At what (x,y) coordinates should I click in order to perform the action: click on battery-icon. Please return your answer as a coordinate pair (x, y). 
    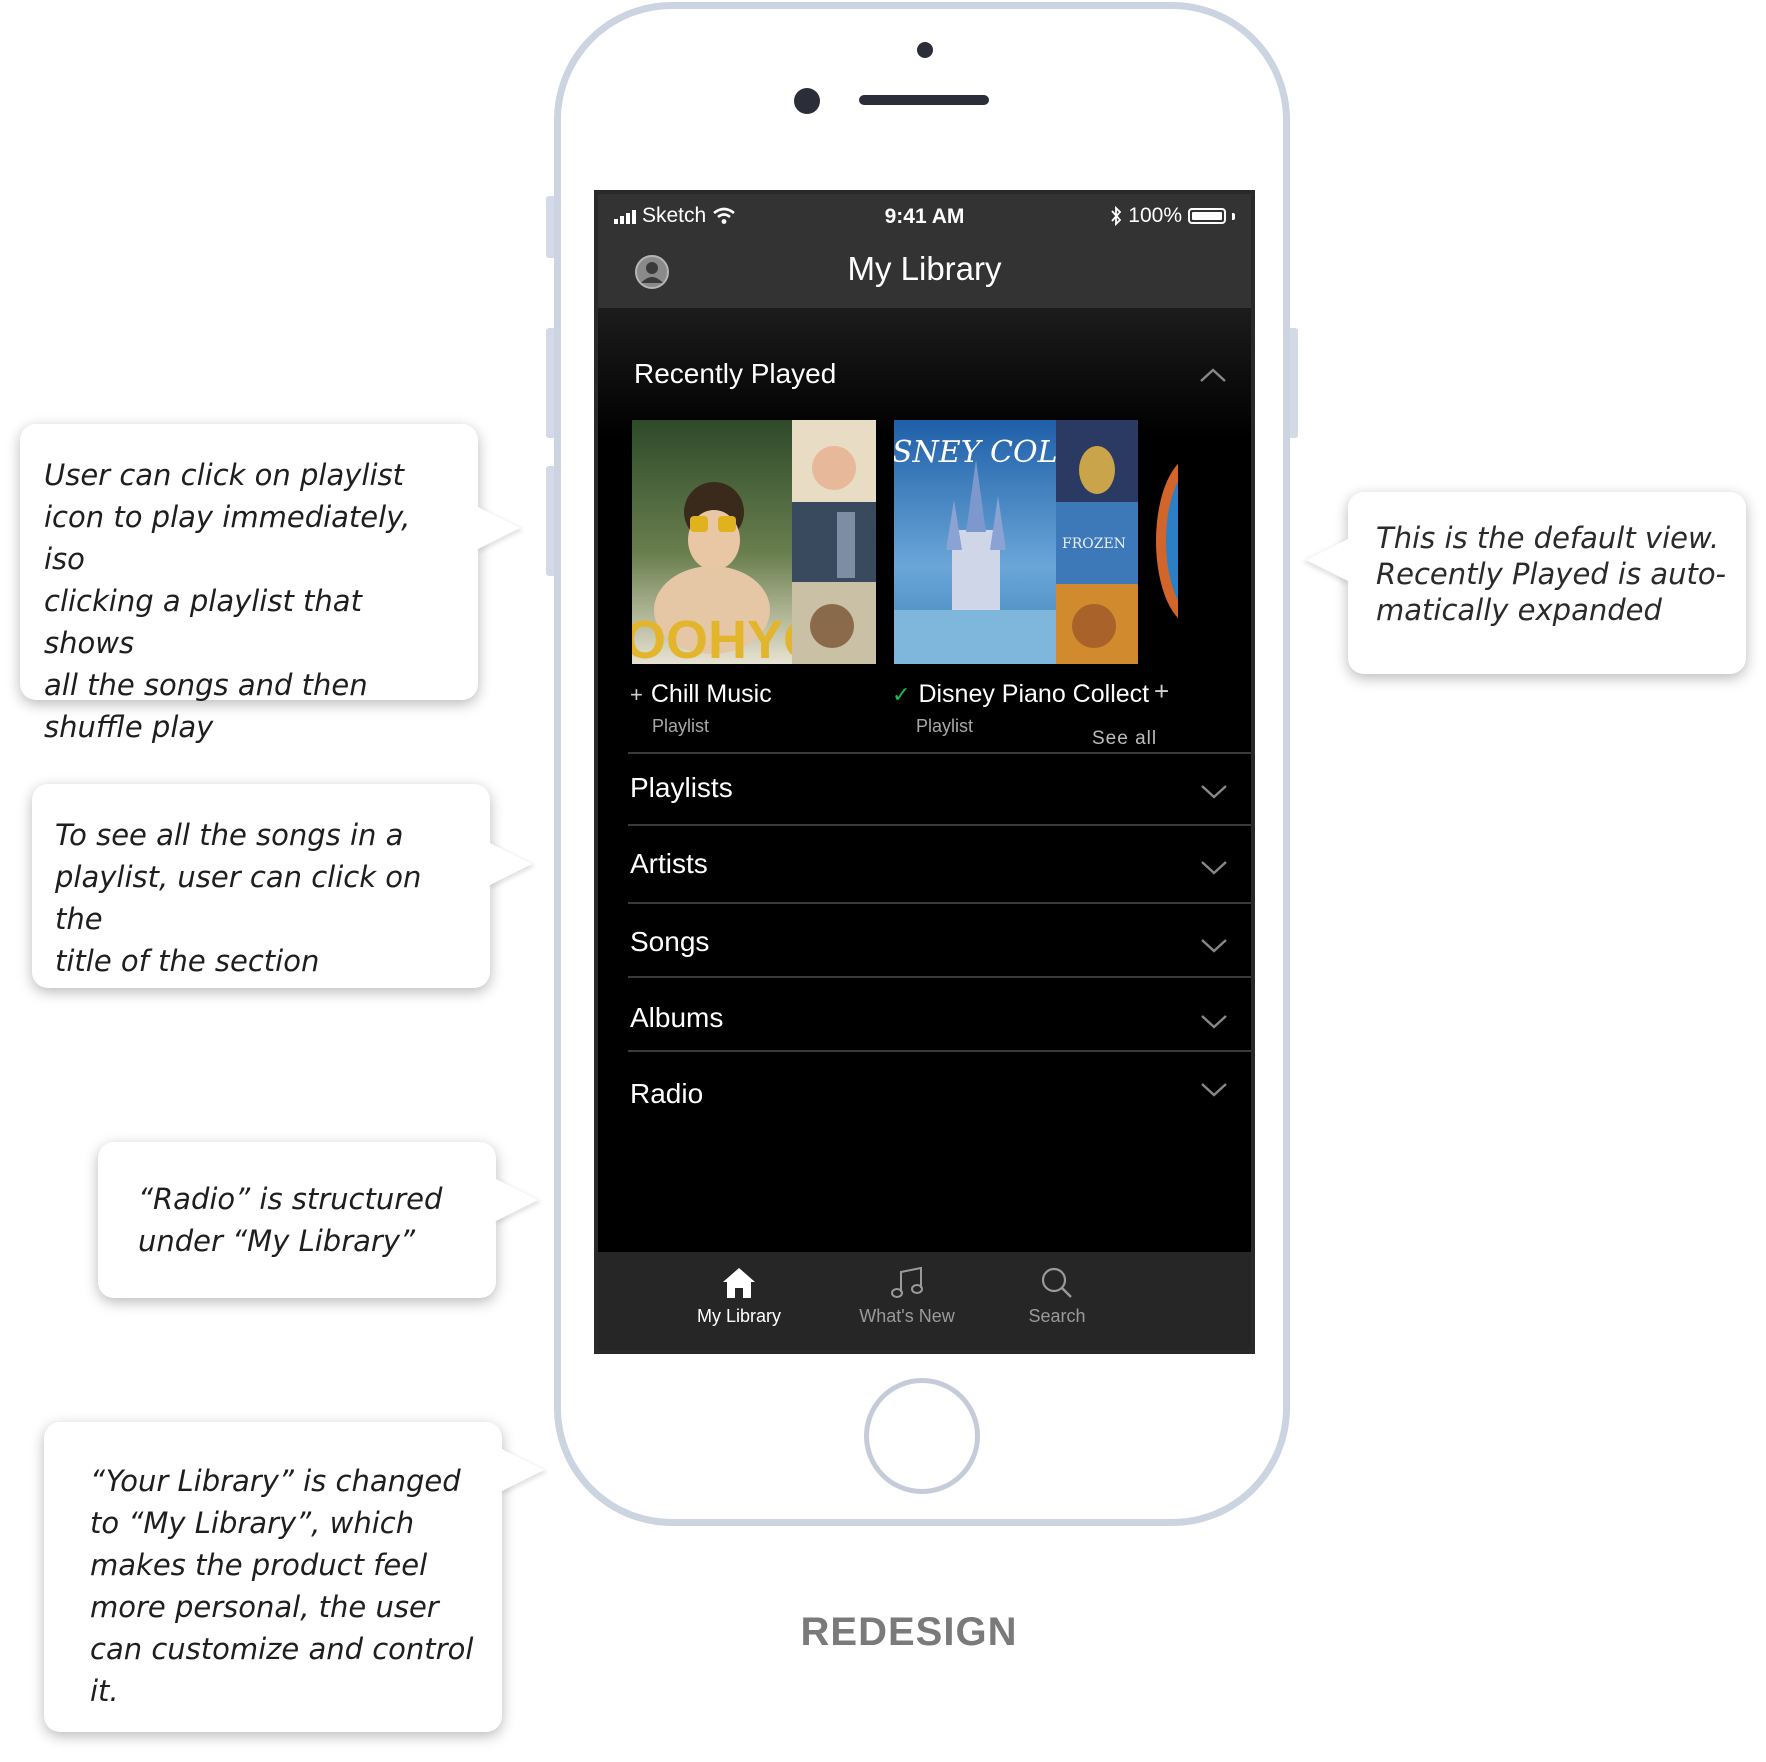
    Looking at the image, I should click on (1207, 216).